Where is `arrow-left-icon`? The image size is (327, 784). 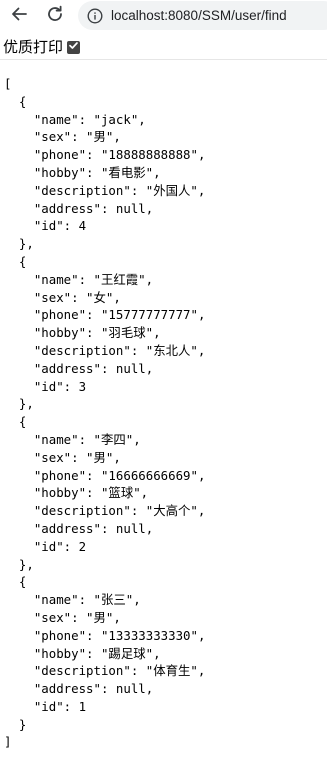 arrow-left-icon is located at coordinates (19, 16).